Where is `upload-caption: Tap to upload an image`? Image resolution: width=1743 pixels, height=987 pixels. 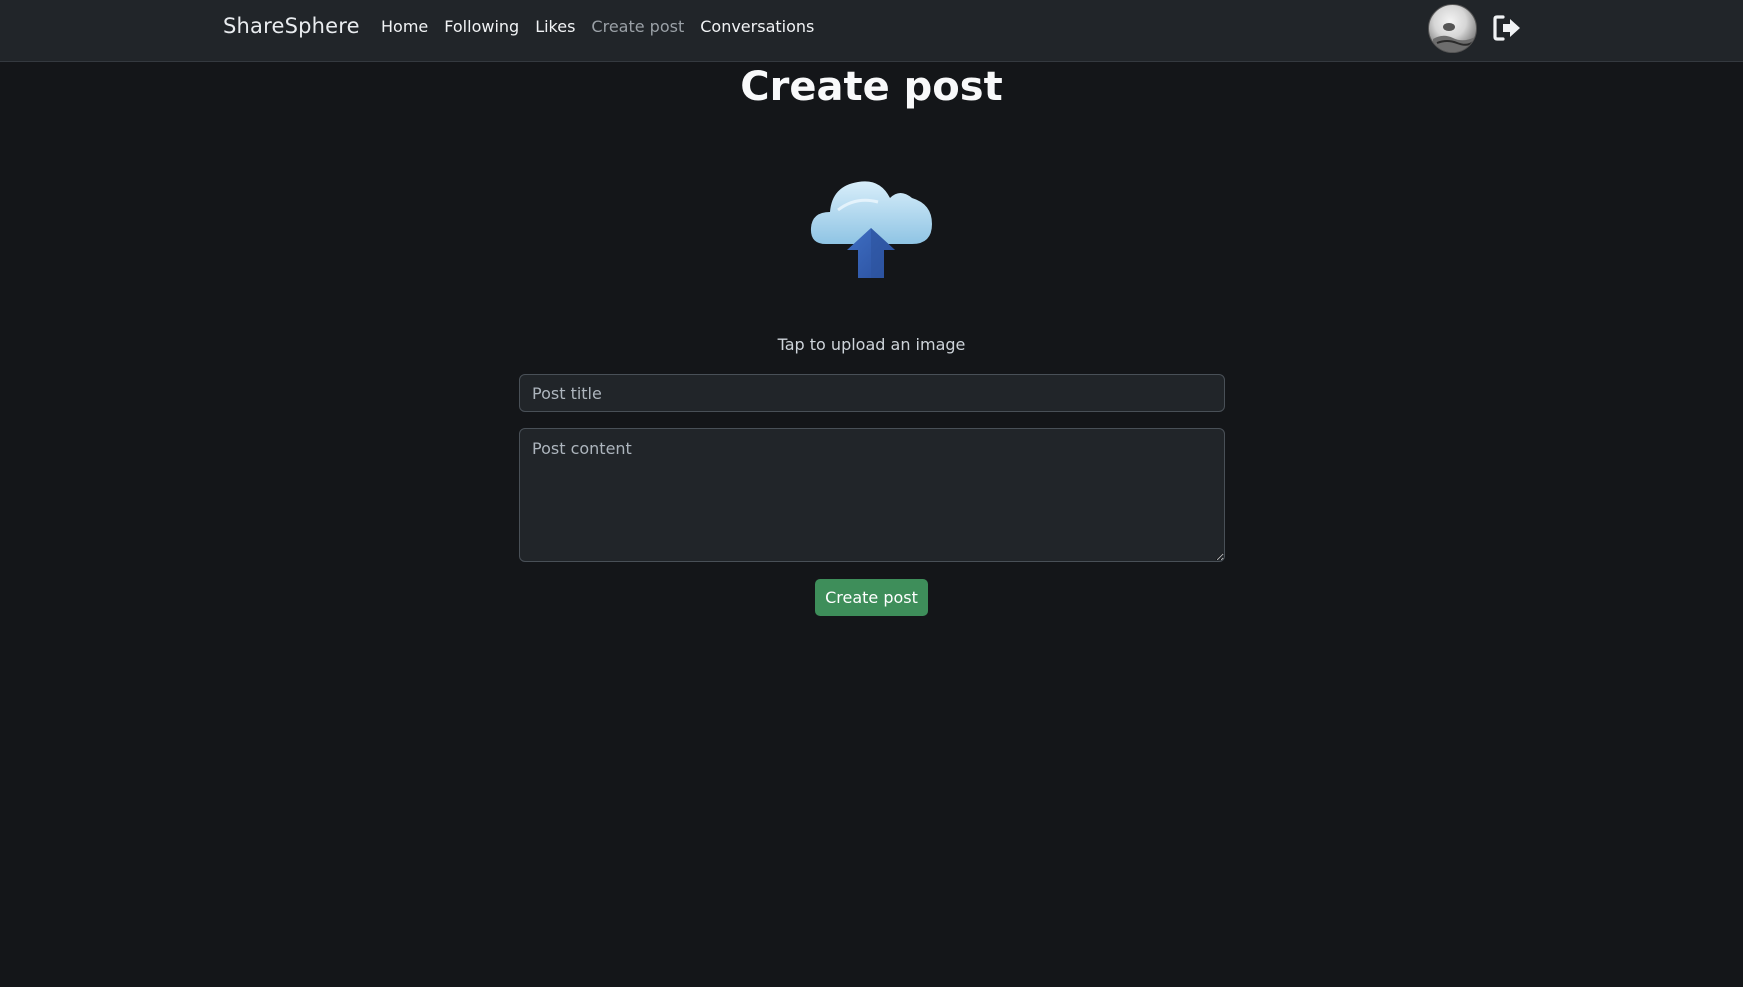
upload-caption: Tap to upload an image is located at coordinates (871, 344).